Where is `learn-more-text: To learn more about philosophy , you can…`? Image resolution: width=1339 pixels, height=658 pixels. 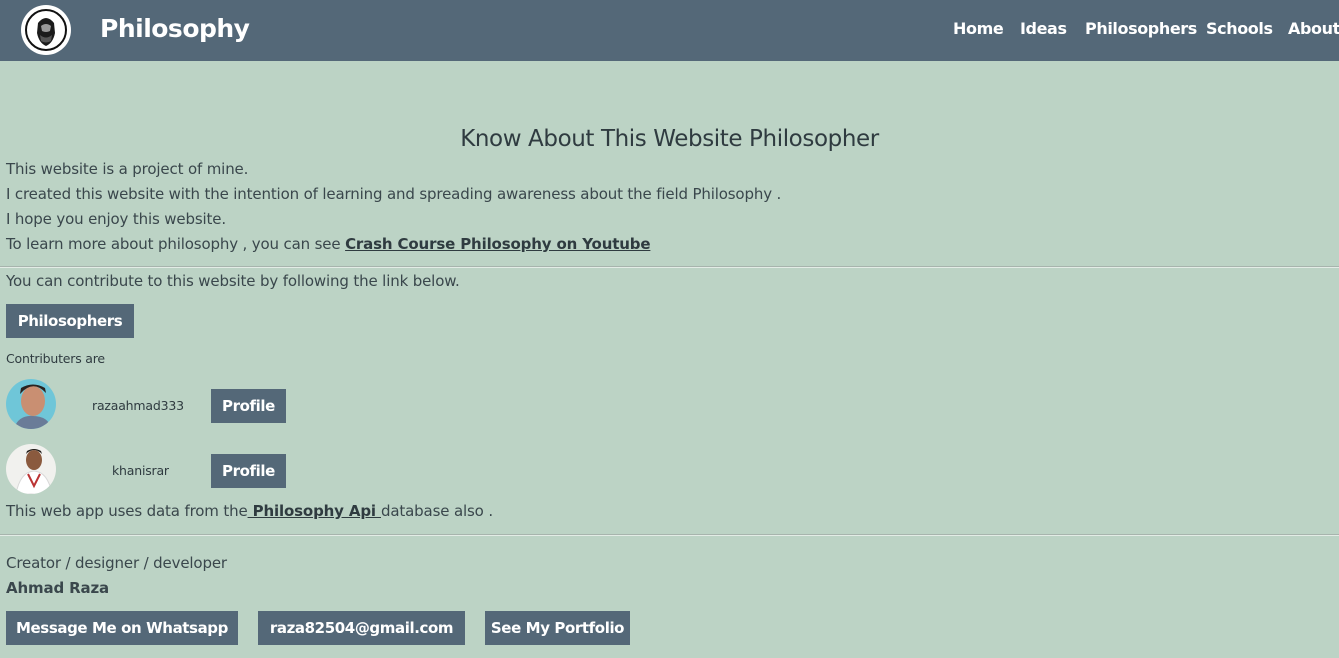 learn-more-text: To learn more about philosophy , you can… is located at coordinates (176, 244).